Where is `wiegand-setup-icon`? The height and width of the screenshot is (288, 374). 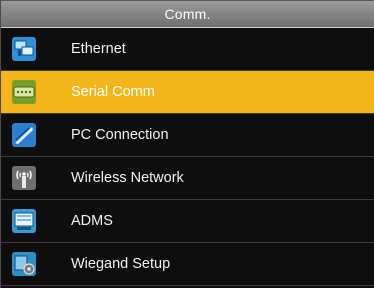 wiegand-setup-icon is located at coordinates (24, 264).